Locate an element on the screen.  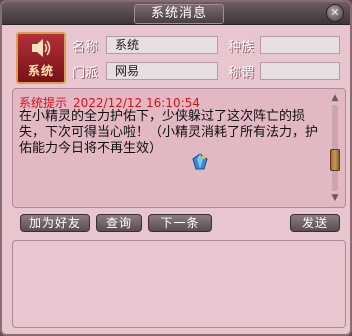
send-button: 发送 is located at coordinates (315, 223).